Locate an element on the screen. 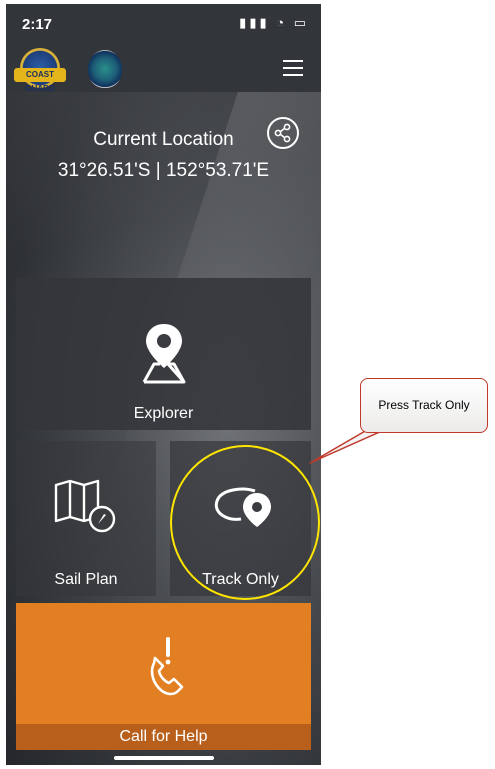 This screenshot has width=495, height=769. map-pin-icon is located at coordinates (164, 354).